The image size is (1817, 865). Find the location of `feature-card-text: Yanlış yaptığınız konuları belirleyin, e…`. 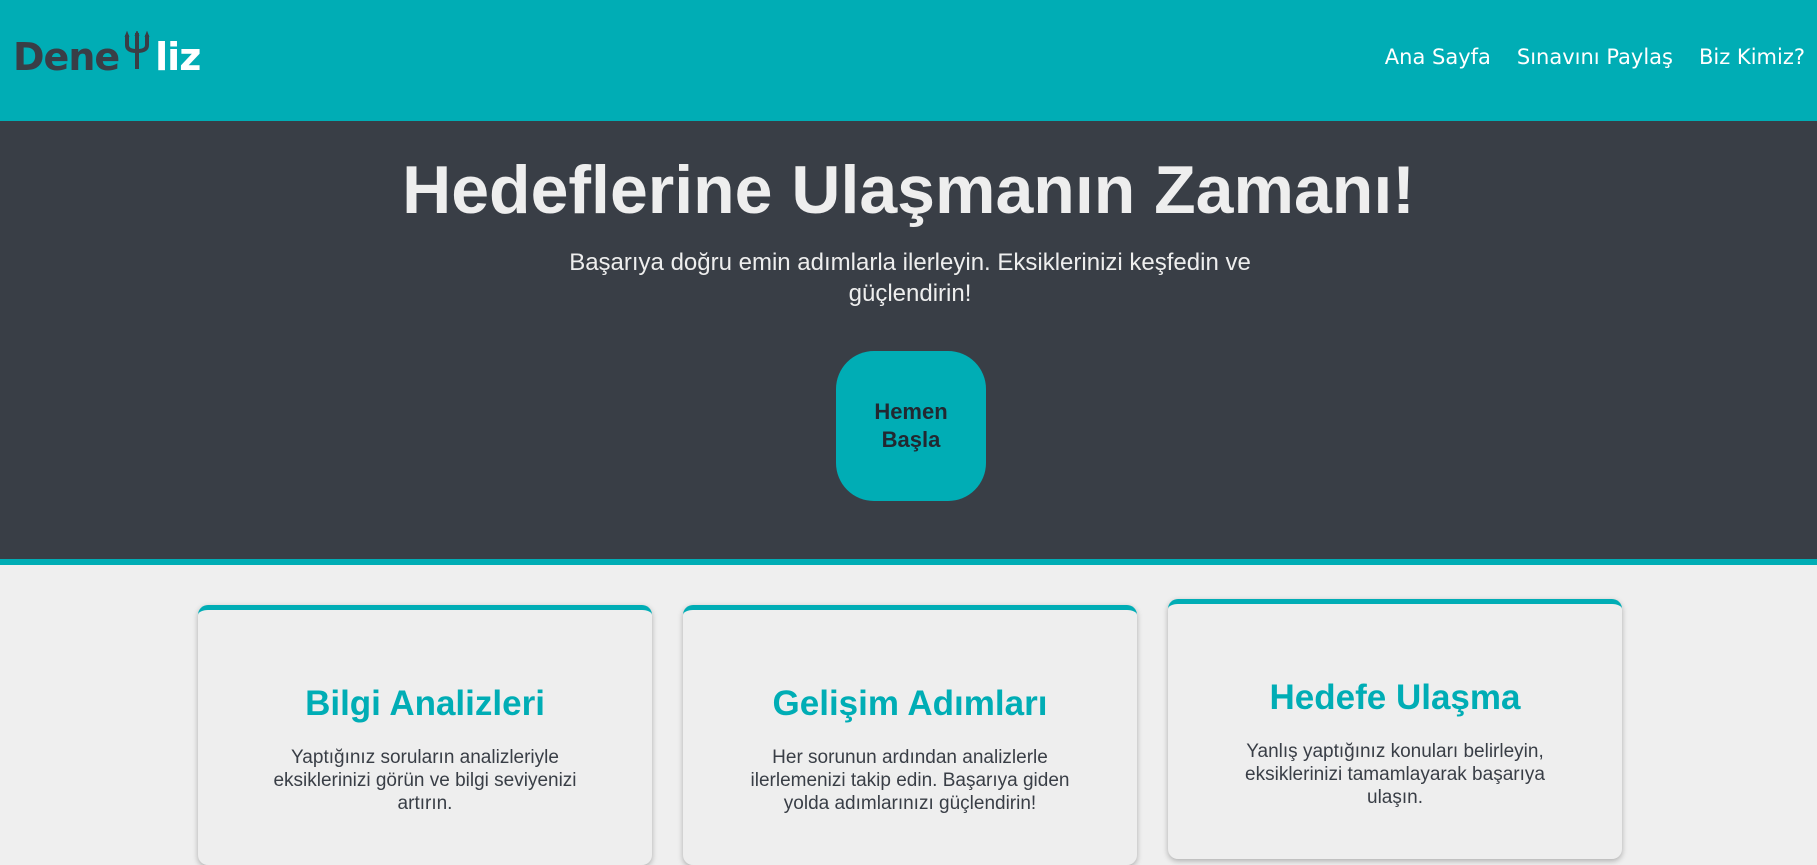

feature-card-text: Yanlış yaptığınız konuları belirleyin, e… is located at coordinates (1395, 774).